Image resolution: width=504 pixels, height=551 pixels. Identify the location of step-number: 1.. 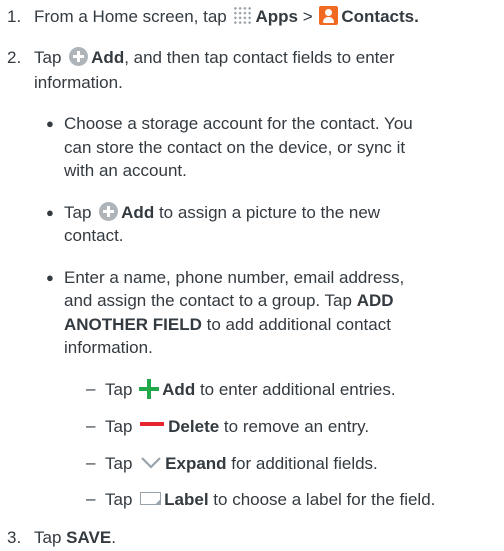
(14, 16).